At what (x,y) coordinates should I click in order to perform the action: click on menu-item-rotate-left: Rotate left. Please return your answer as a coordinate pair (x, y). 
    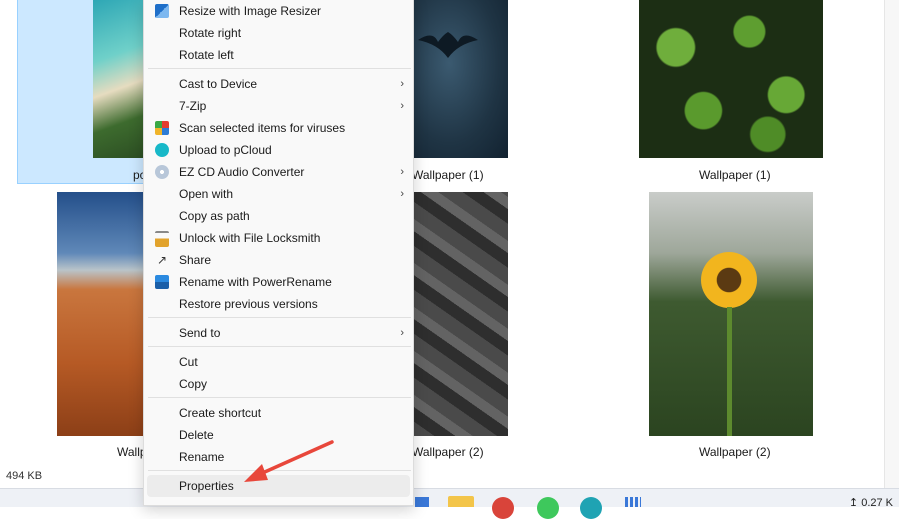
    Looking at the image, I should click on (278, 55).